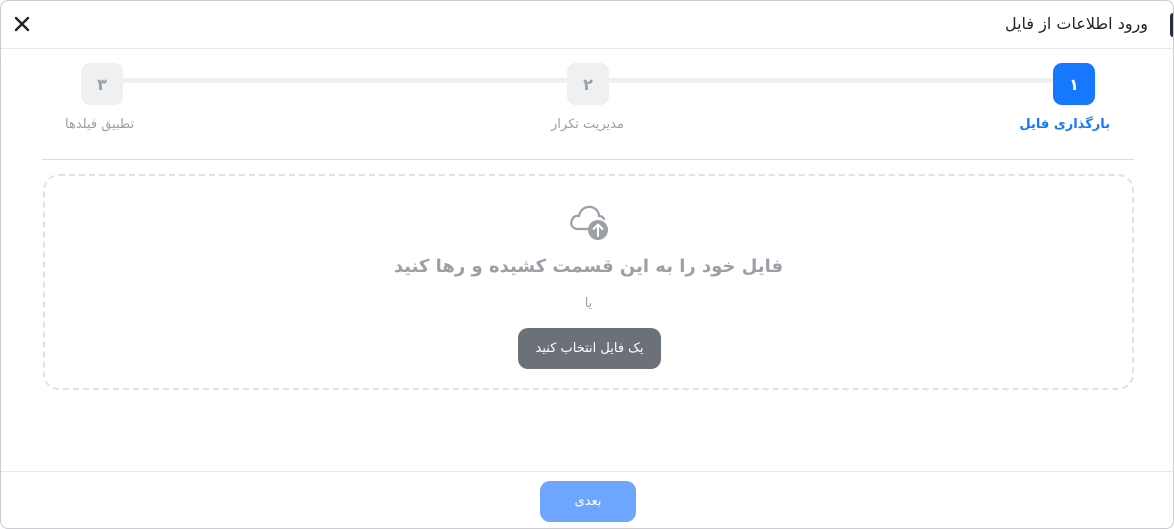 The width and height of the screenshot is (1174, 529). Describe the element at coordinates (588, 84) in the screenshot. I see `step-2-indicator: ۲` at that location.